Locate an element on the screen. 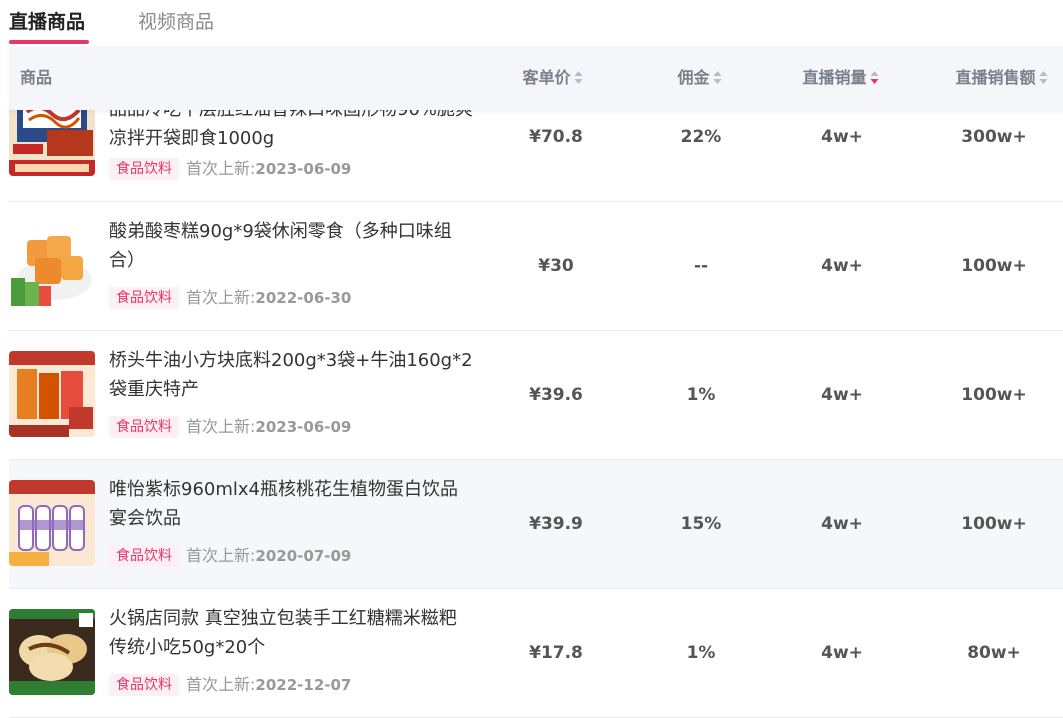  column-header-live-revenue: 直播销售额 is located at coordinates (1001, 78).